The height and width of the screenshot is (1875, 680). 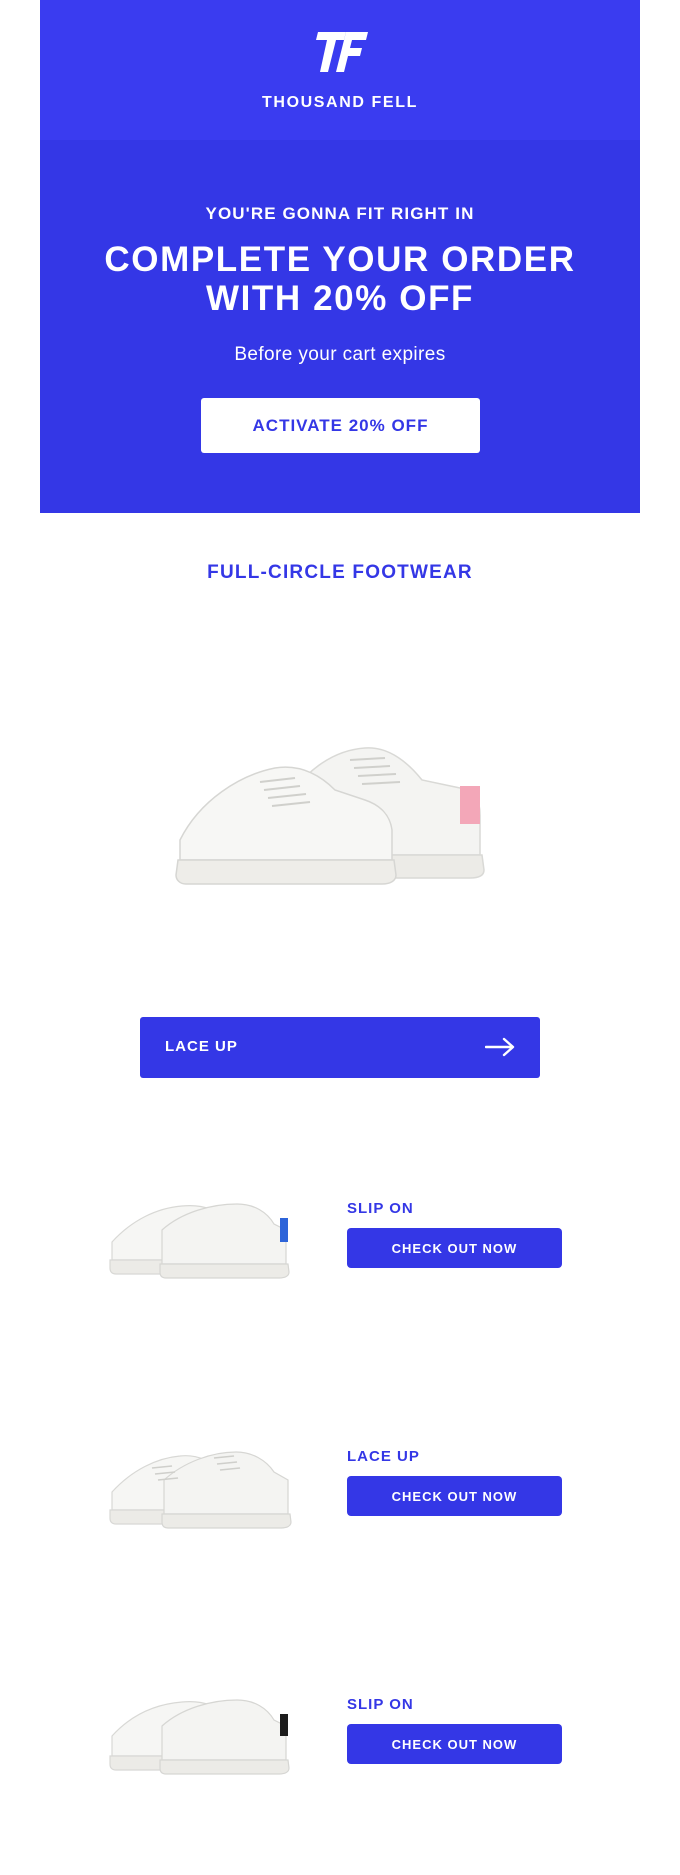 I want to click on featured-button-label: LACE UP, so click(x=201, y=1046).